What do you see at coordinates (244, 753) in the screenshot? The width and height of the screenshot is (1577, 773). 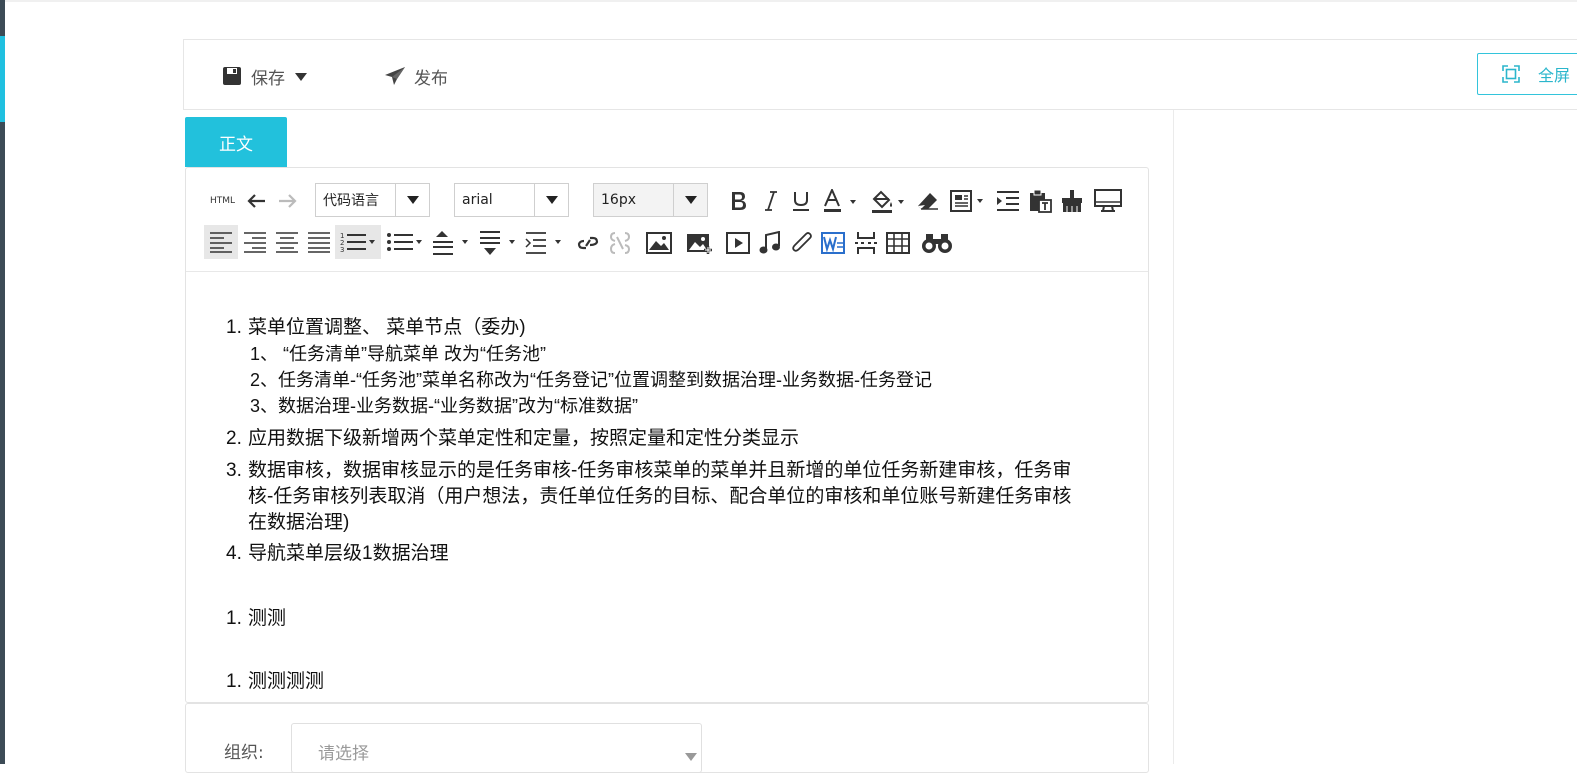 I see `org-label: 组织:` at bounding box center [244, 753].